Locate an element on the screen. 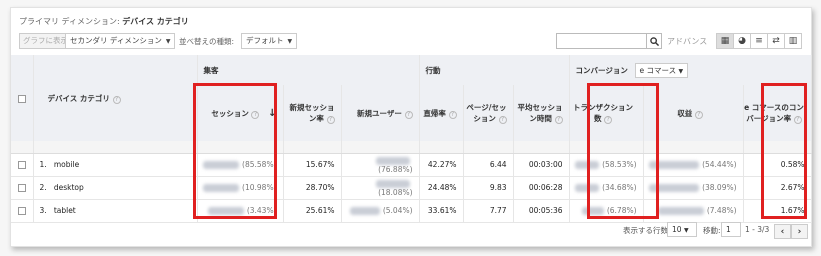  header-revenue: 収益 ? is located at coordinates (693, 113).